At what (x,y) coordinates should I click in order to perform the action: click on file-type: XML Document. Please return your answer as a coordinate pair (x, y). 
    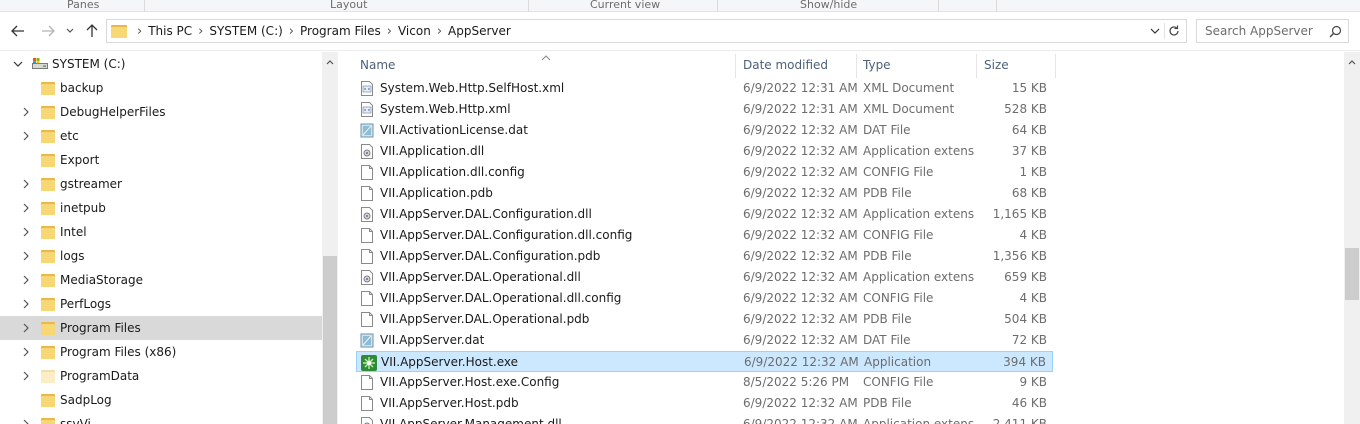
    Looking at the image, I should click on (909, 109).